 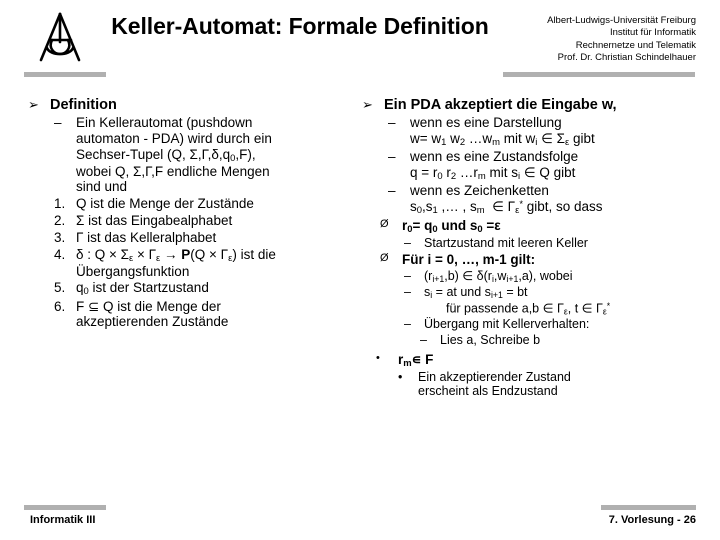 What do you see at coordinates (507, 324) in the screenshot?
I see `transition-label-text: Übergang mit Kellerverhalten:` at bounding box center [507, 324].